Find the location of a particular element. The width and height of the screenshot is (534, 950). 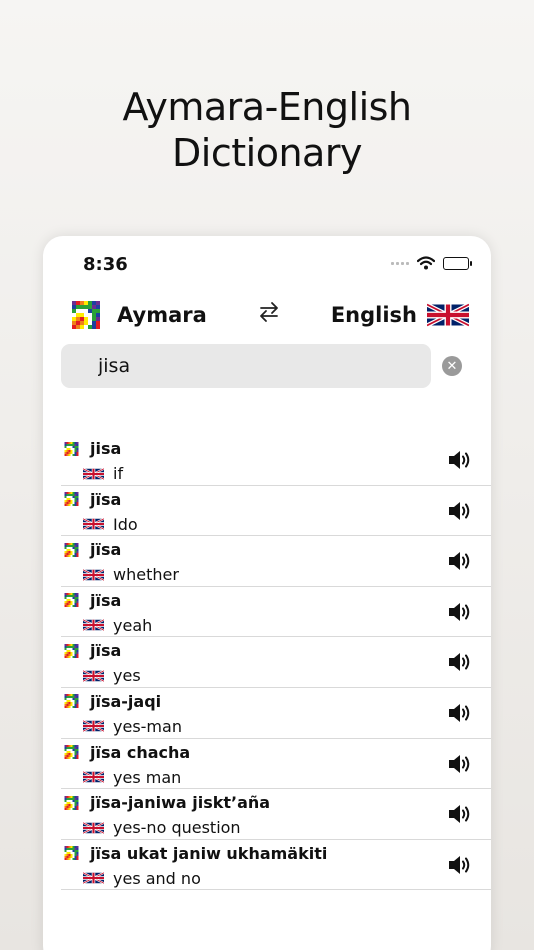

result-row: jïsa ukat janiw ukhamäkiti yes and no is located at coordinates (276, 865).